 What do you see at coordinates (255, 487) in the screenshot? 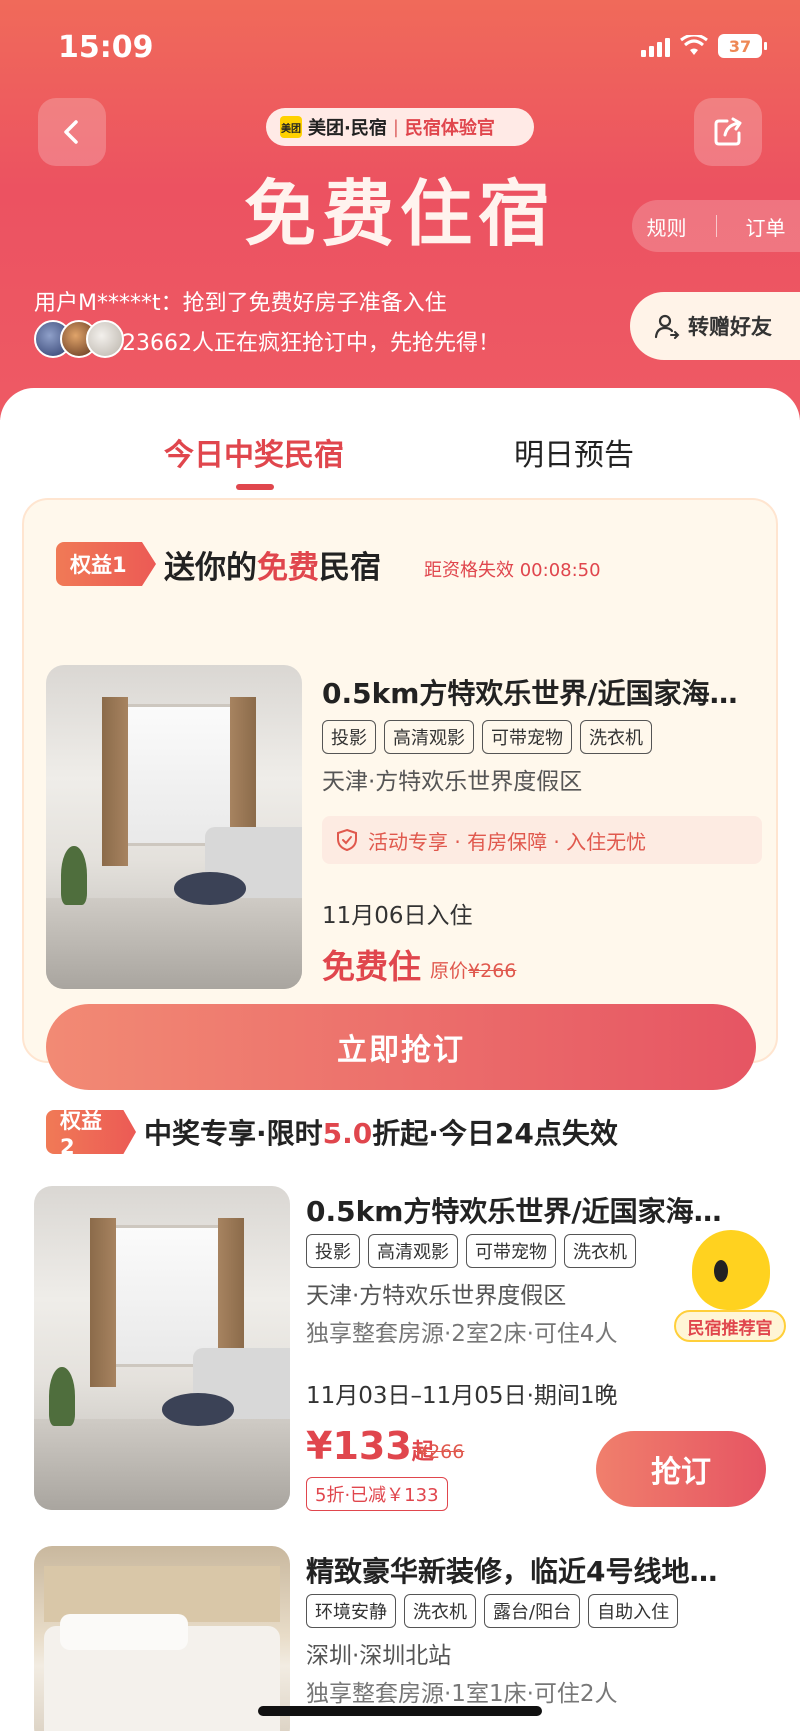
I see `tab-underline` at bounding box center [255, 487].